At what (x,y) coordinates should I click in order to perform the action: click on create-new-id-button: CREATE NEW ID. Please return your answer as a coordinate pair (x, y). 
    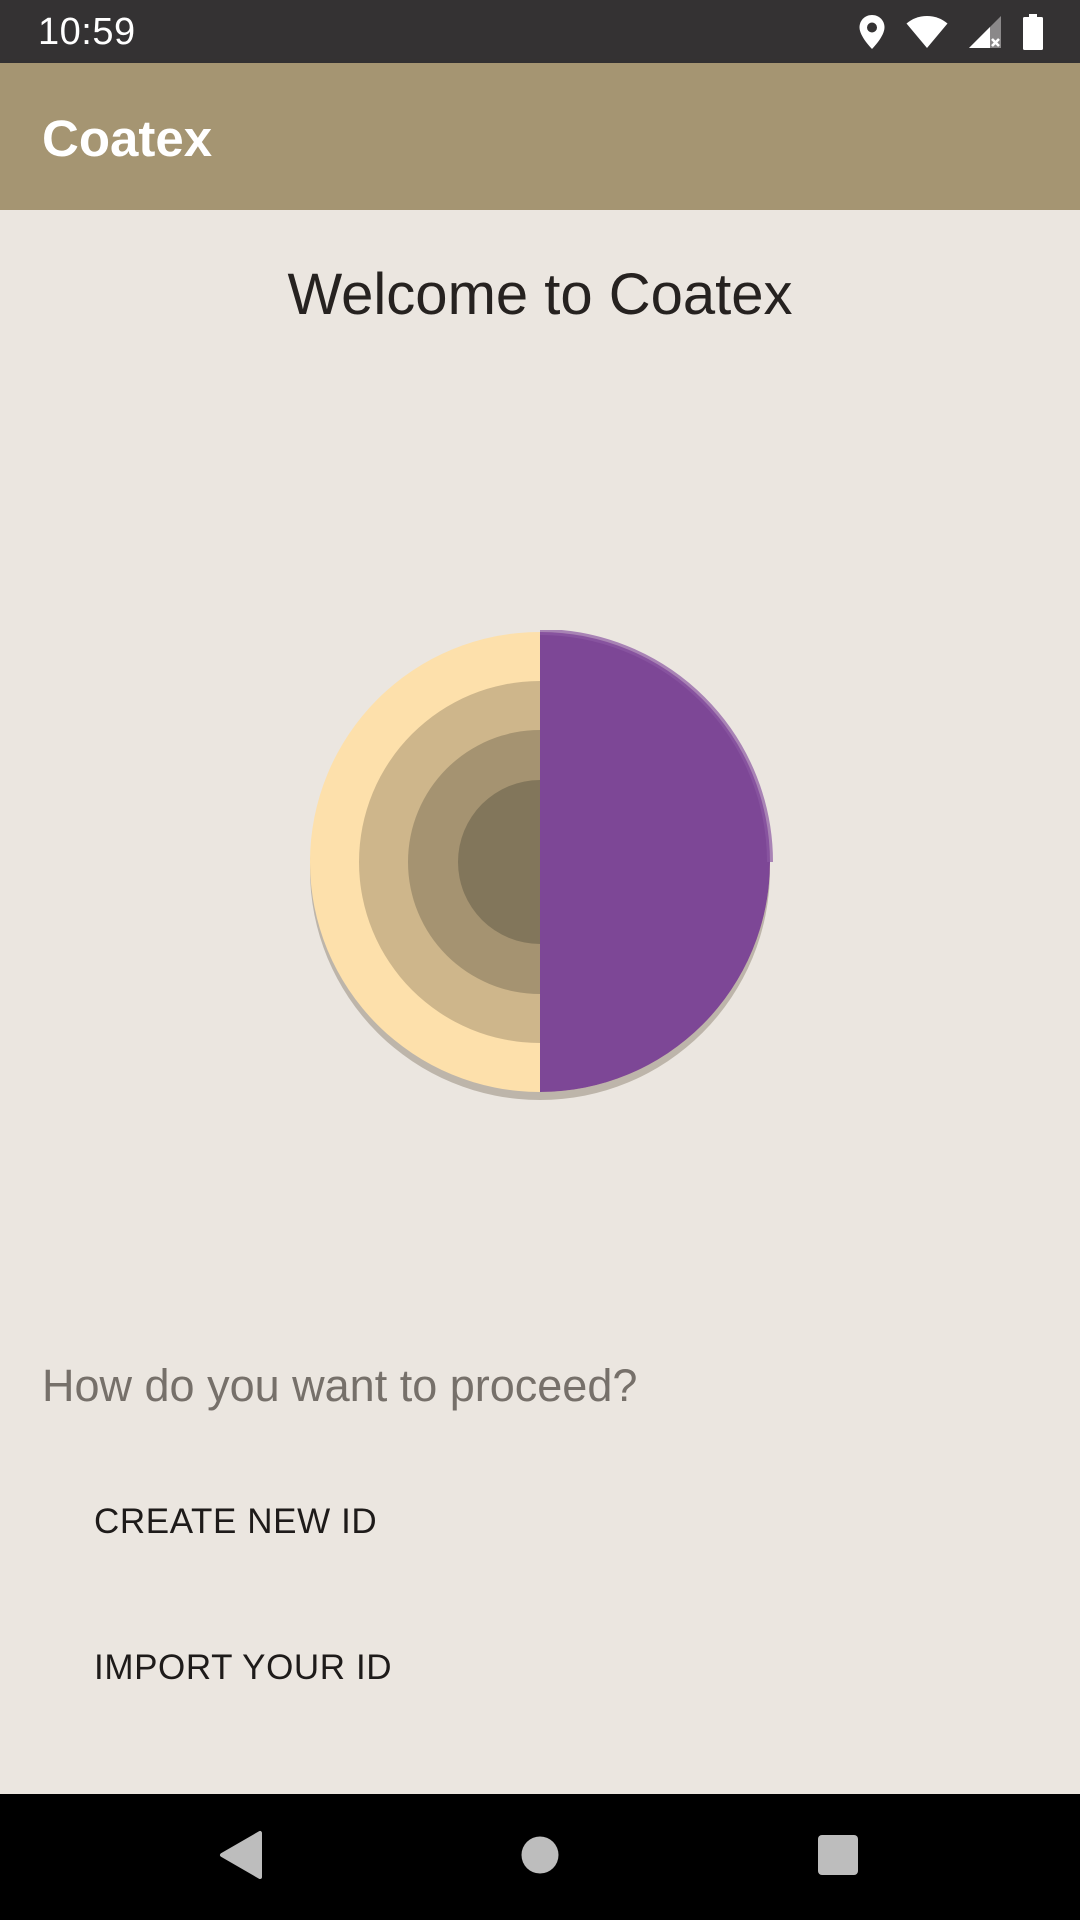
    Looking at the image, I should click on (235, 1522).